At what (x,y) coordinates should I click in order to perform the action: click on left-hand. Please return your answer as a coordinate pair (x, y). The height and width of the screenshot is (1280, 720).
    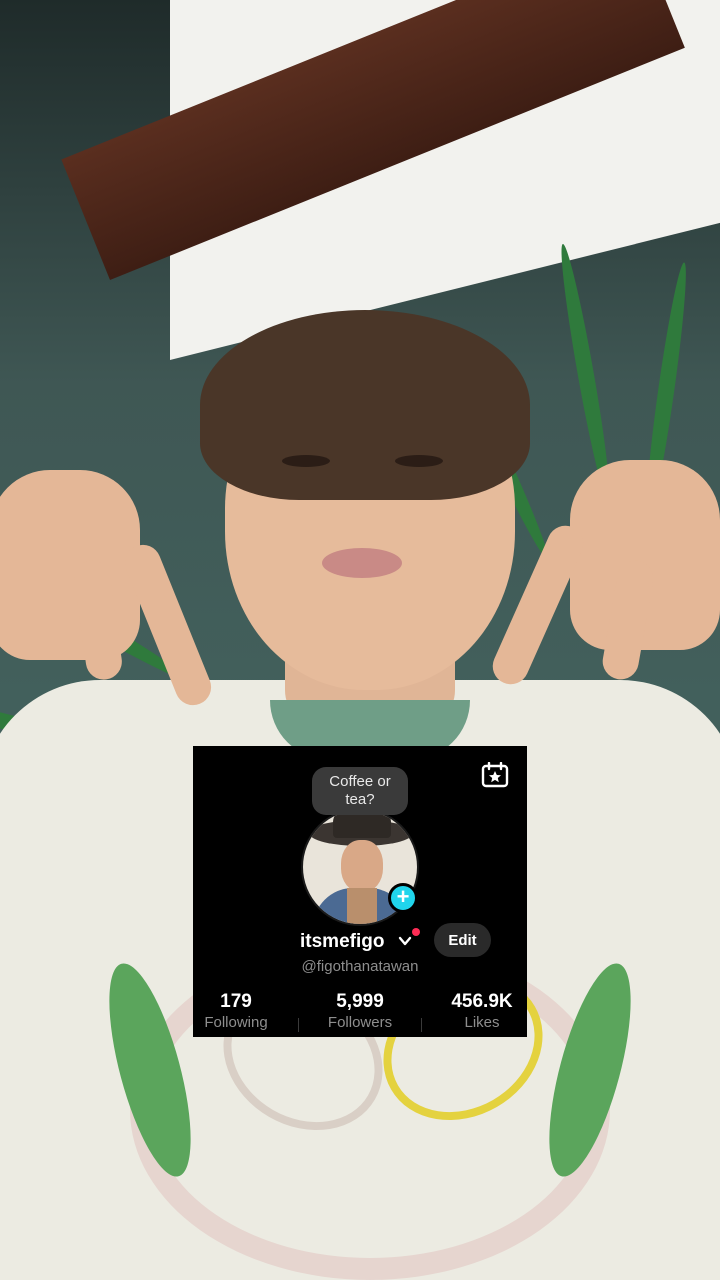
    Looking at the image, I should click on (70, 565).